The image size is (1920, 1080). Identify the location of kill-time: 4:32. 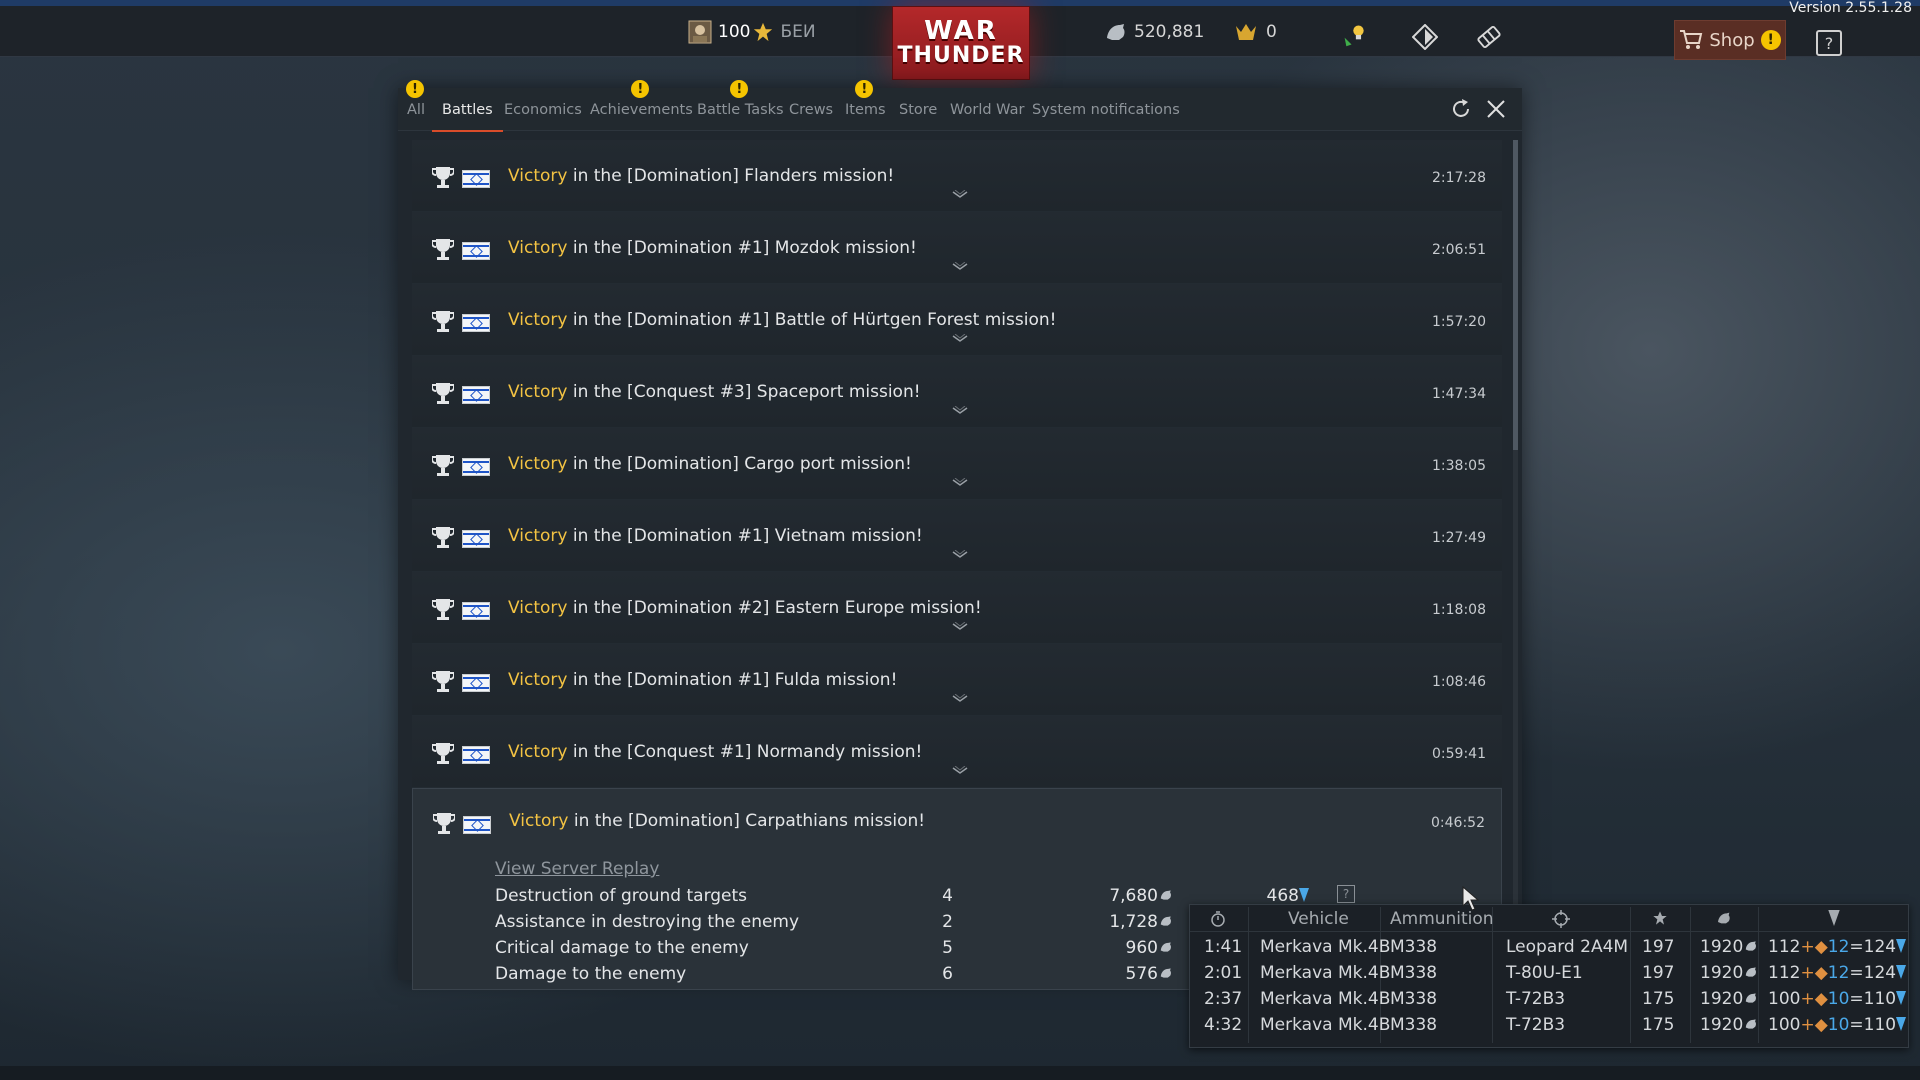
(1223, 1025).